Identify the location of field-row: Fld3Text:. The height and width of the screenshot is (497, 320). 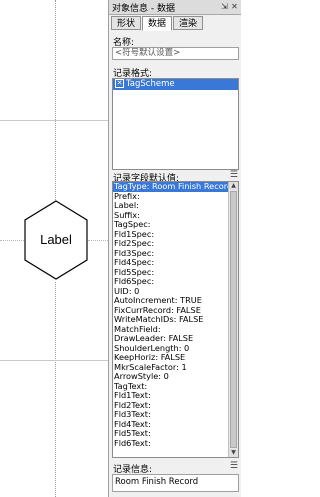
(175, 415).